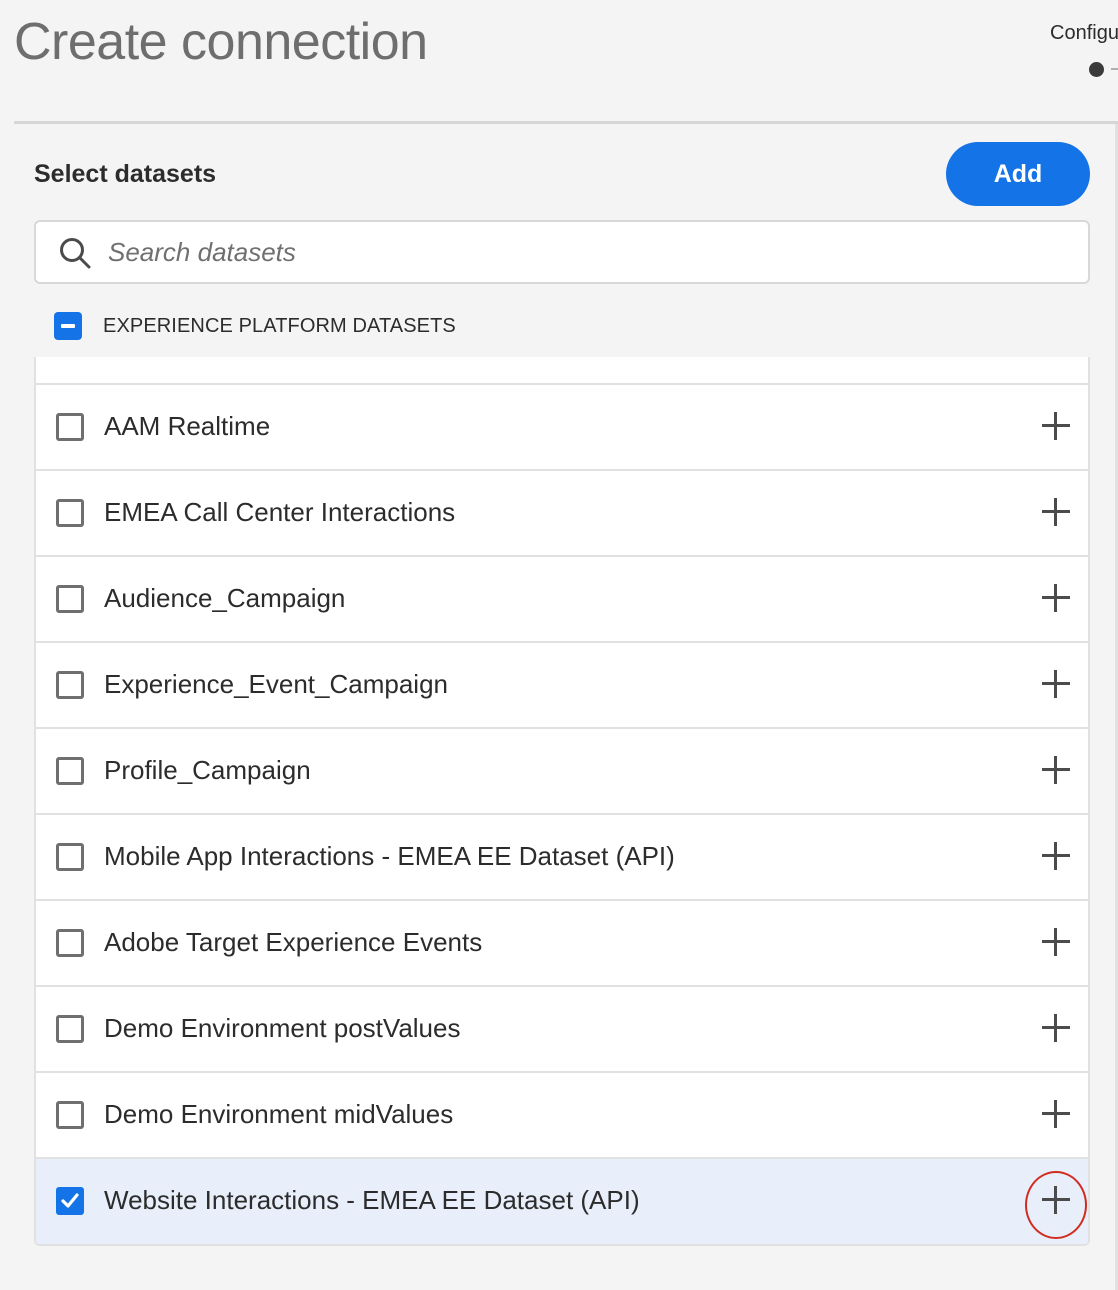  I want to click on dataset-label: Demo Environment postValues, so click(282, 1028).